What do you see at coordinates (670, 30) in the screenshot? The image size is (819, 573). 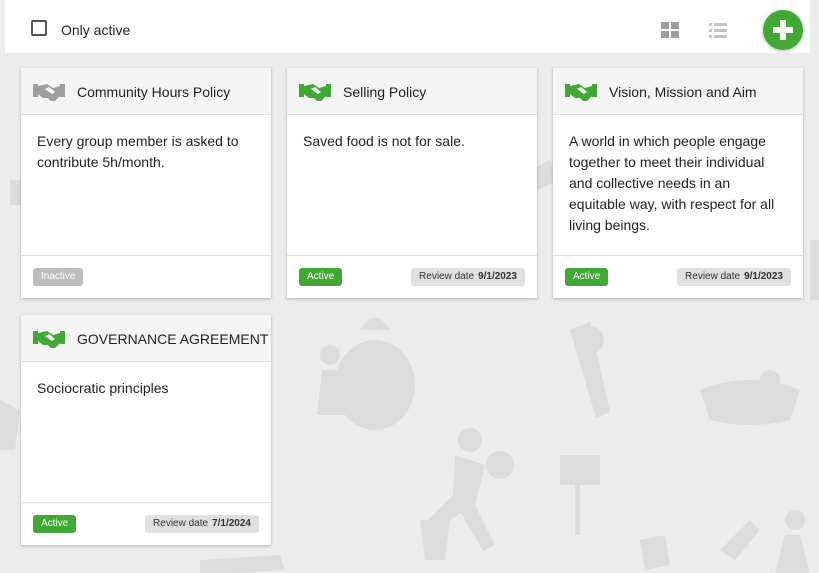 I see `grid-view-icon` at bounding box center [670, 30].